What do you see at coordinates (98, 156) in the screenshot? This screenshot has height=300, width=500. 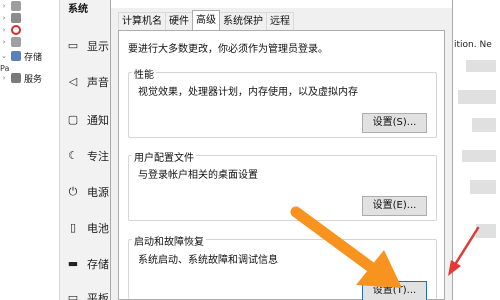 I see `nav-label: 专注` at bounding box center [98, 156].